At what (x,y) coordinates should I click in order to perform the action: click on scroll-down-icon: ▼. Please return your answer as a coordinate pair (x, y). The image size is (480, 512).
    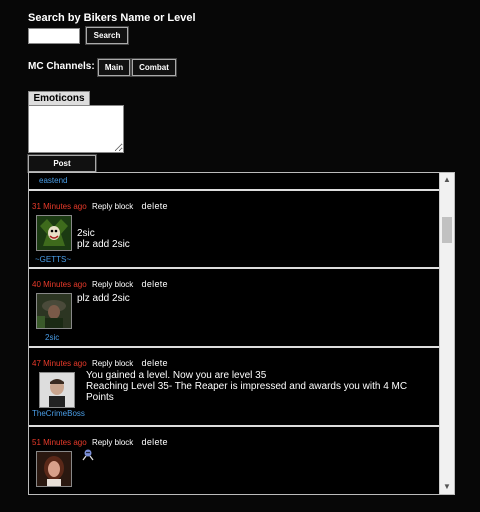
    Looking at the image, I should click on (447, 487).